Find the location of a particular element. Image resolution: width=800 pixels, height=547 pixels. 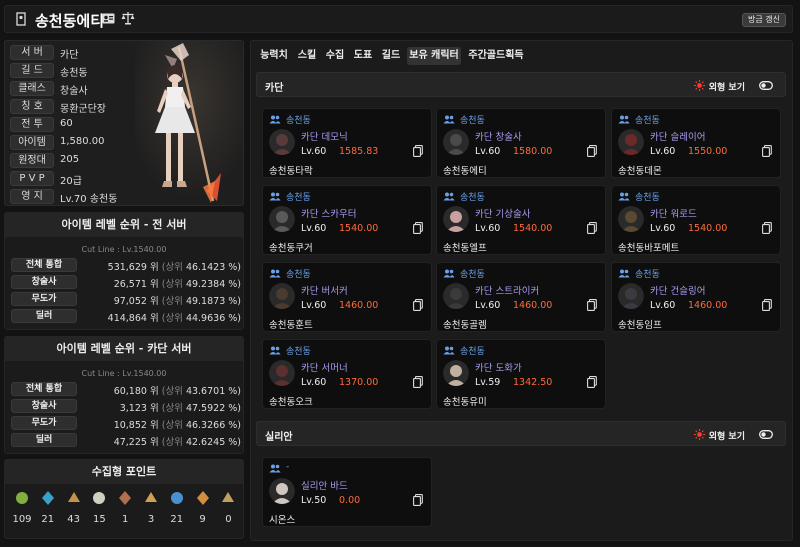

collect-item: 109 is located at coordinates (22, 507).